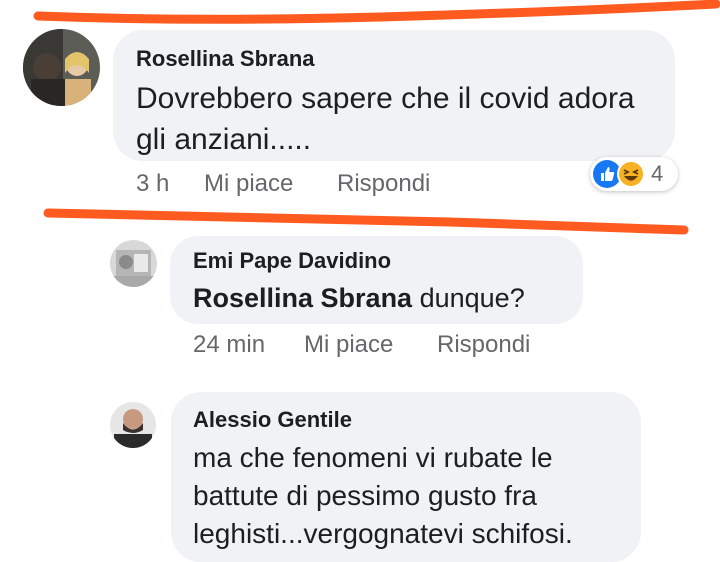 This screenshot has height=562, width=720. Describe the element at coordinates (365, 495) in the screenshot. I see `comment-text-line: battute di pessimo gusto fra` at that location.